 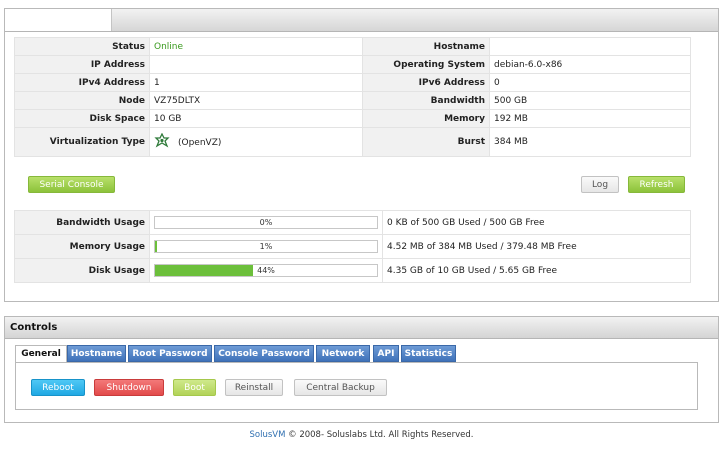 I want to click on openvz-logo-icon, so click(x=162, y=142).